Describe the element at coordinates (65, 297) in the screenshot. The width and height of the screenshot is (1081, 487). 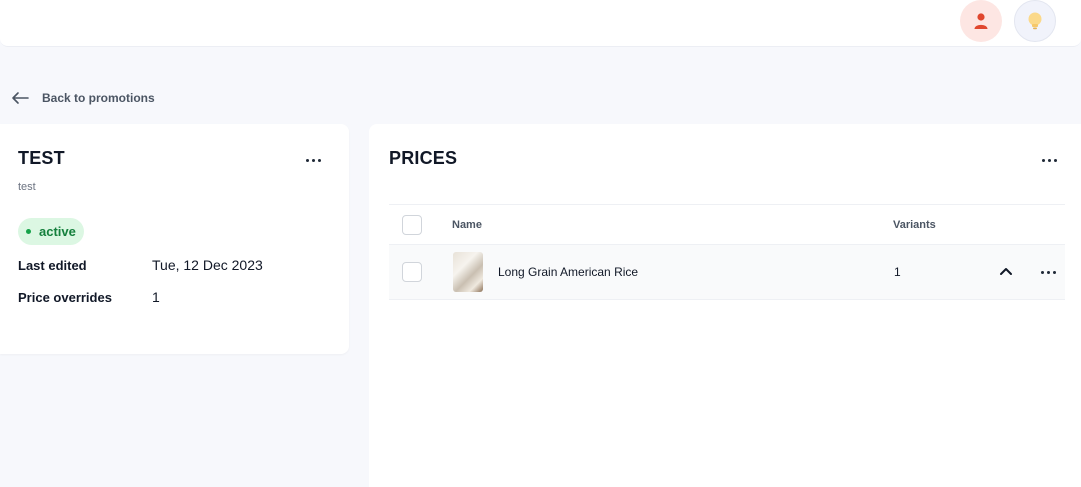
I see `price-overrides-label: Price overrides` at that location.